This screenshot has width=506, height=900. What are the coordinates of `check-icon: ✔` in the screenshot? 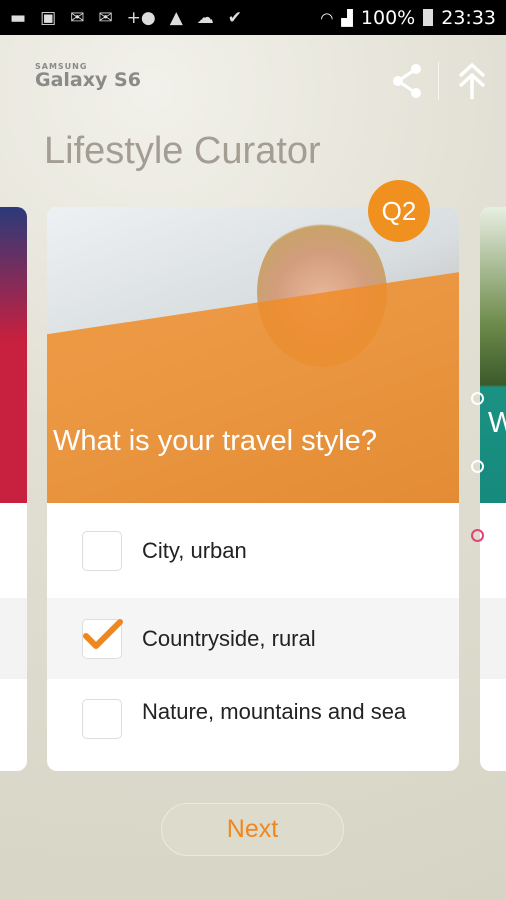 It's located at (235, 17).